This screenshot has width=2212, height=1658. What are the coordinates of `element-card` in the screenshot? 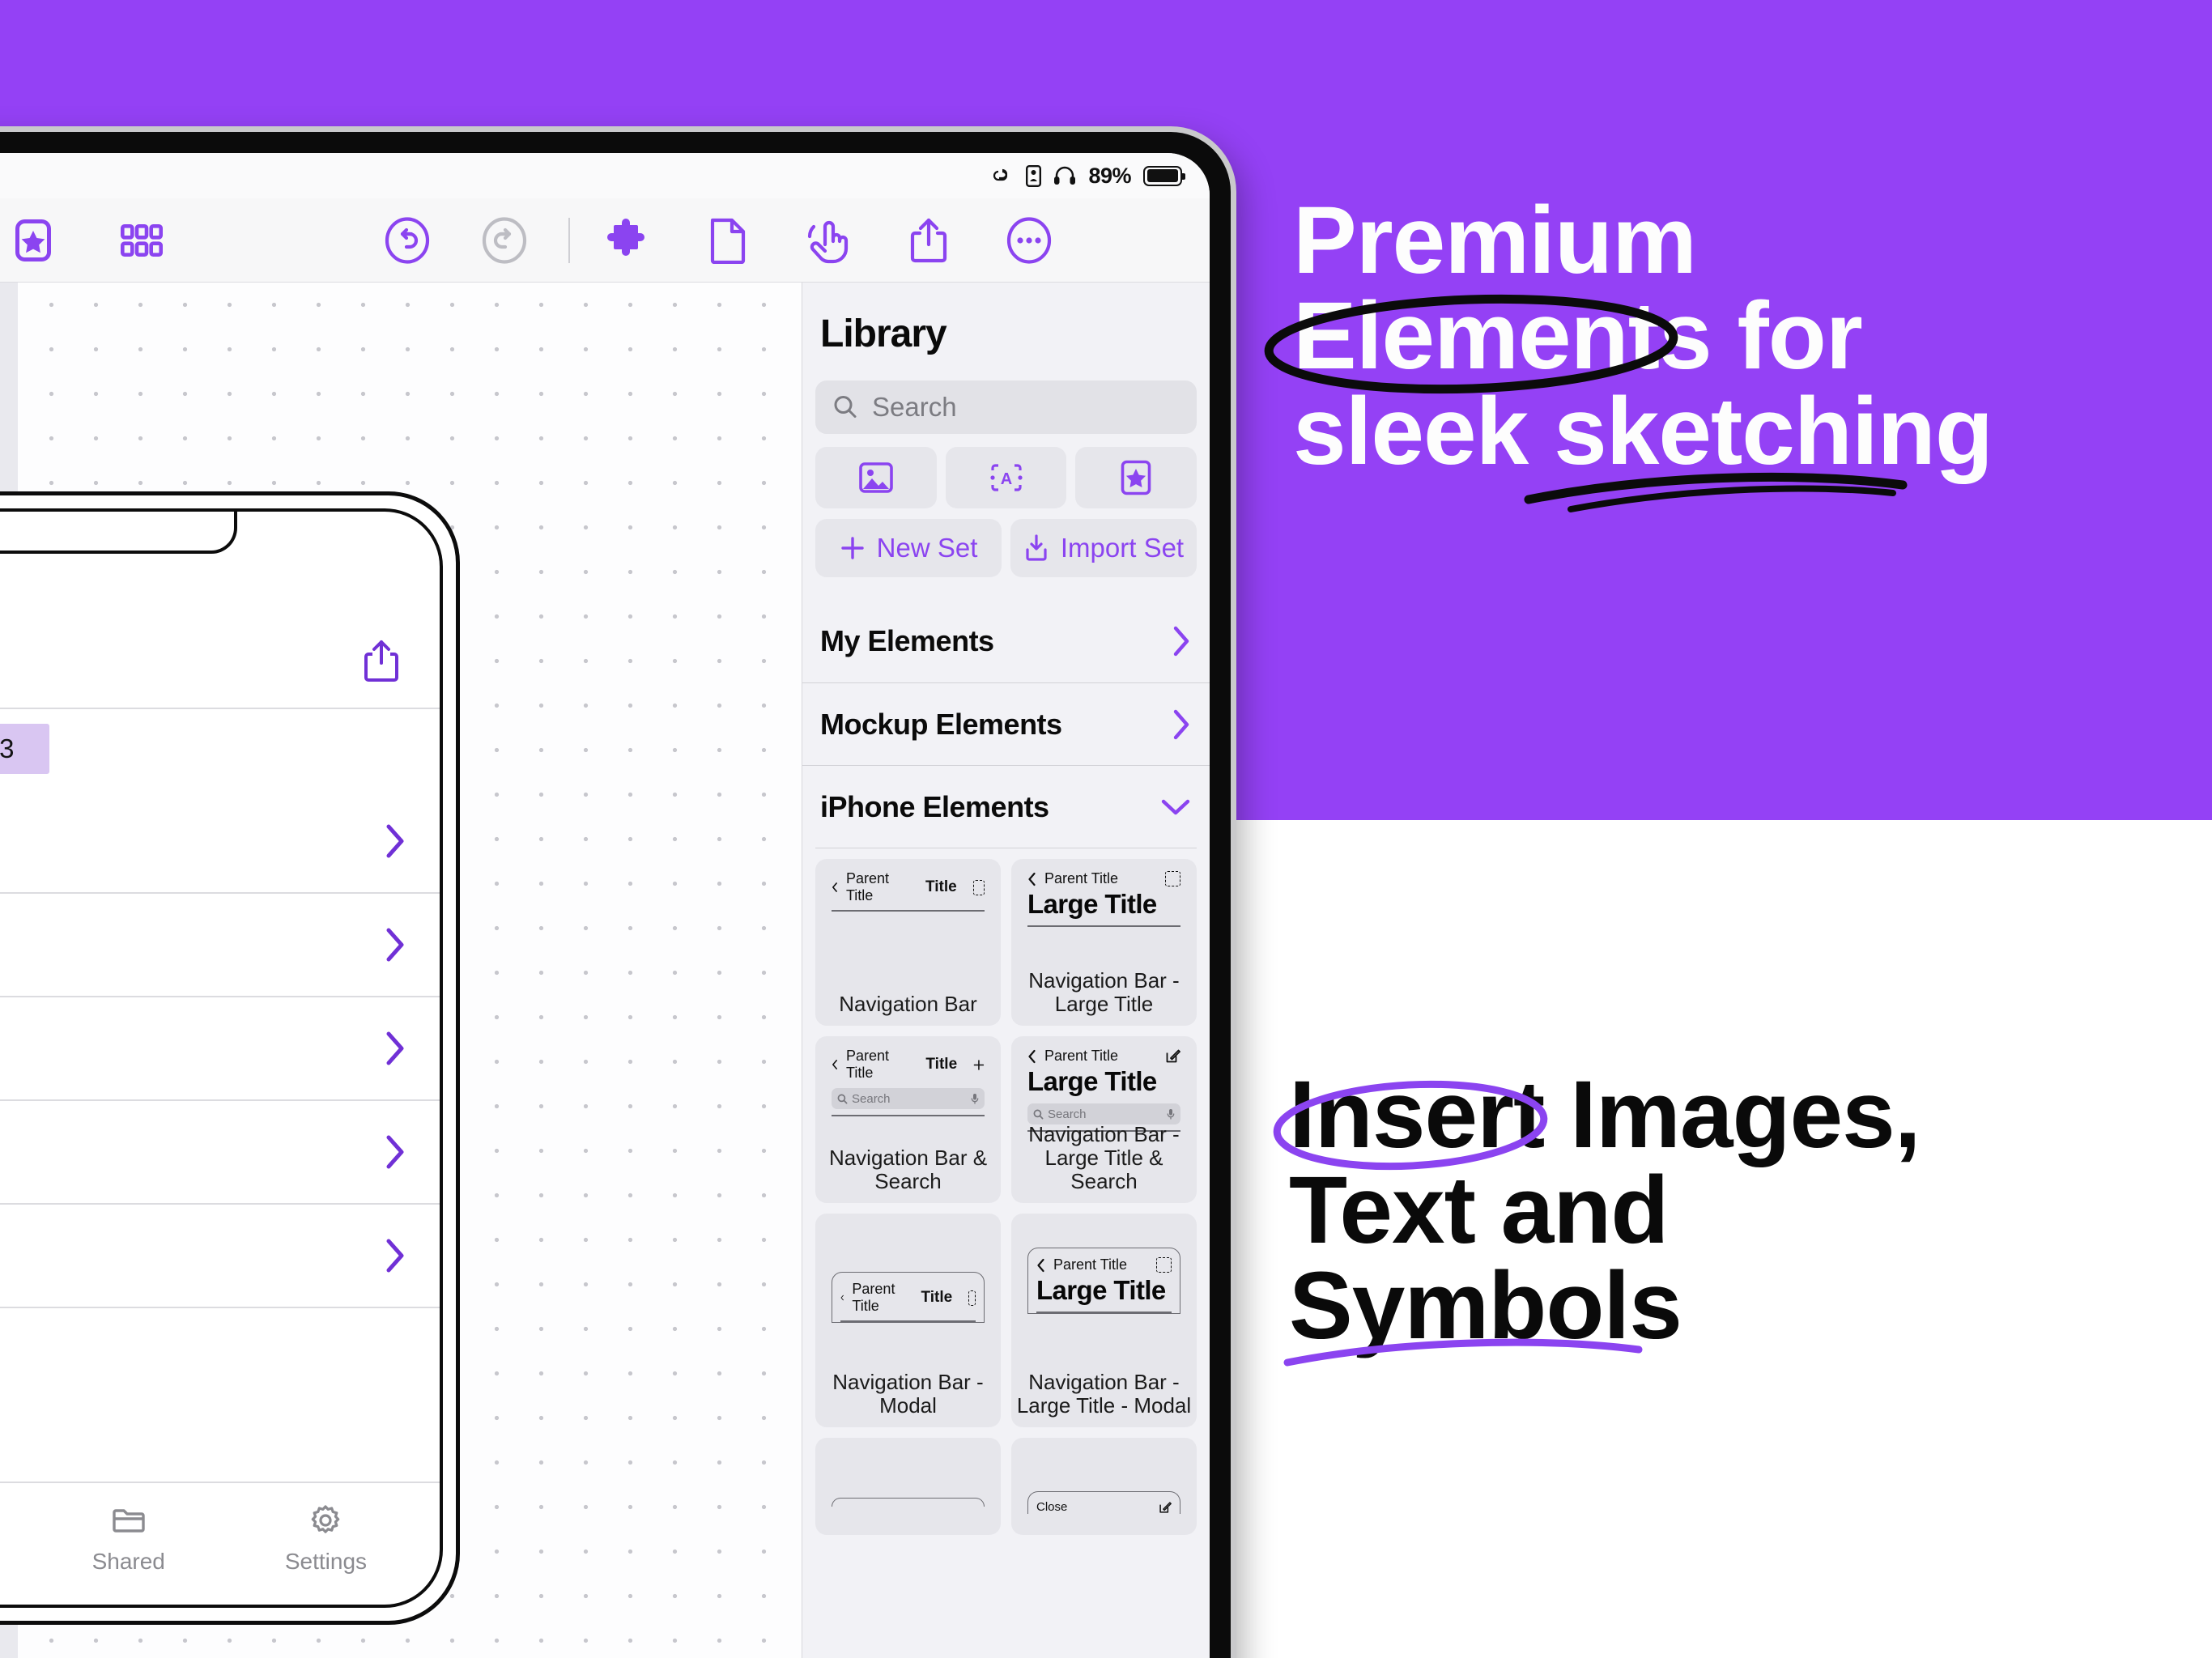 It's located at (908, 1486).